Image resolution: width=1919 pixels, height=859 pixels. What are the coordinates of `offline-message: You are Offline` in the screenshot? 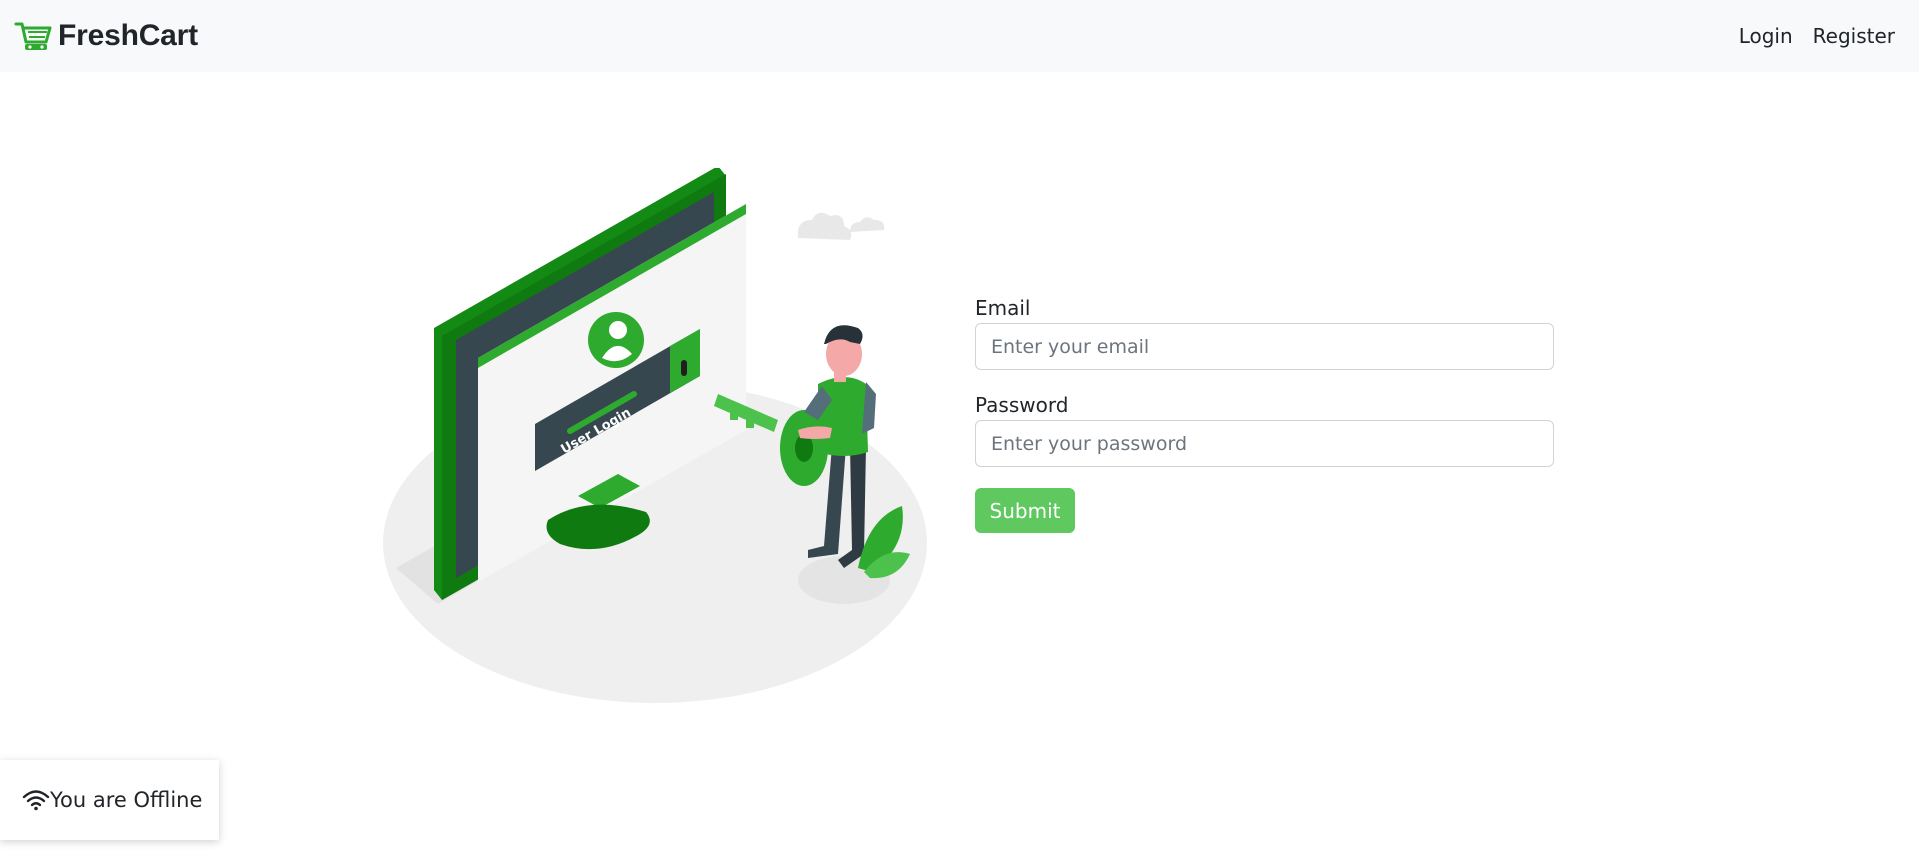 It's located at (126, 800).